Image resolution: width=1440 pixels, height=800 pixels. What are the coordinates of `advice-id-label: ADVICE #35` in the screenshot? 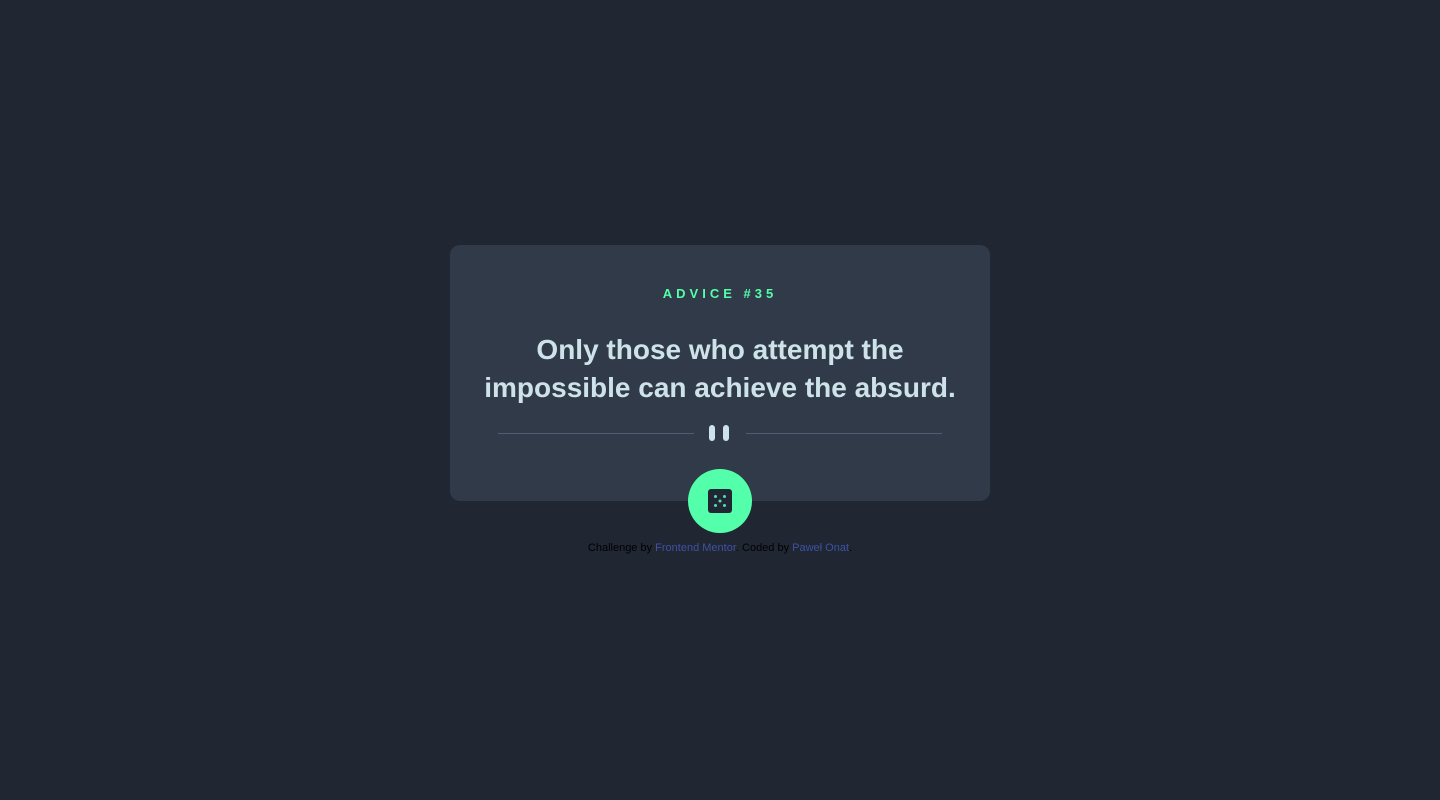 It's located at (720, 293).